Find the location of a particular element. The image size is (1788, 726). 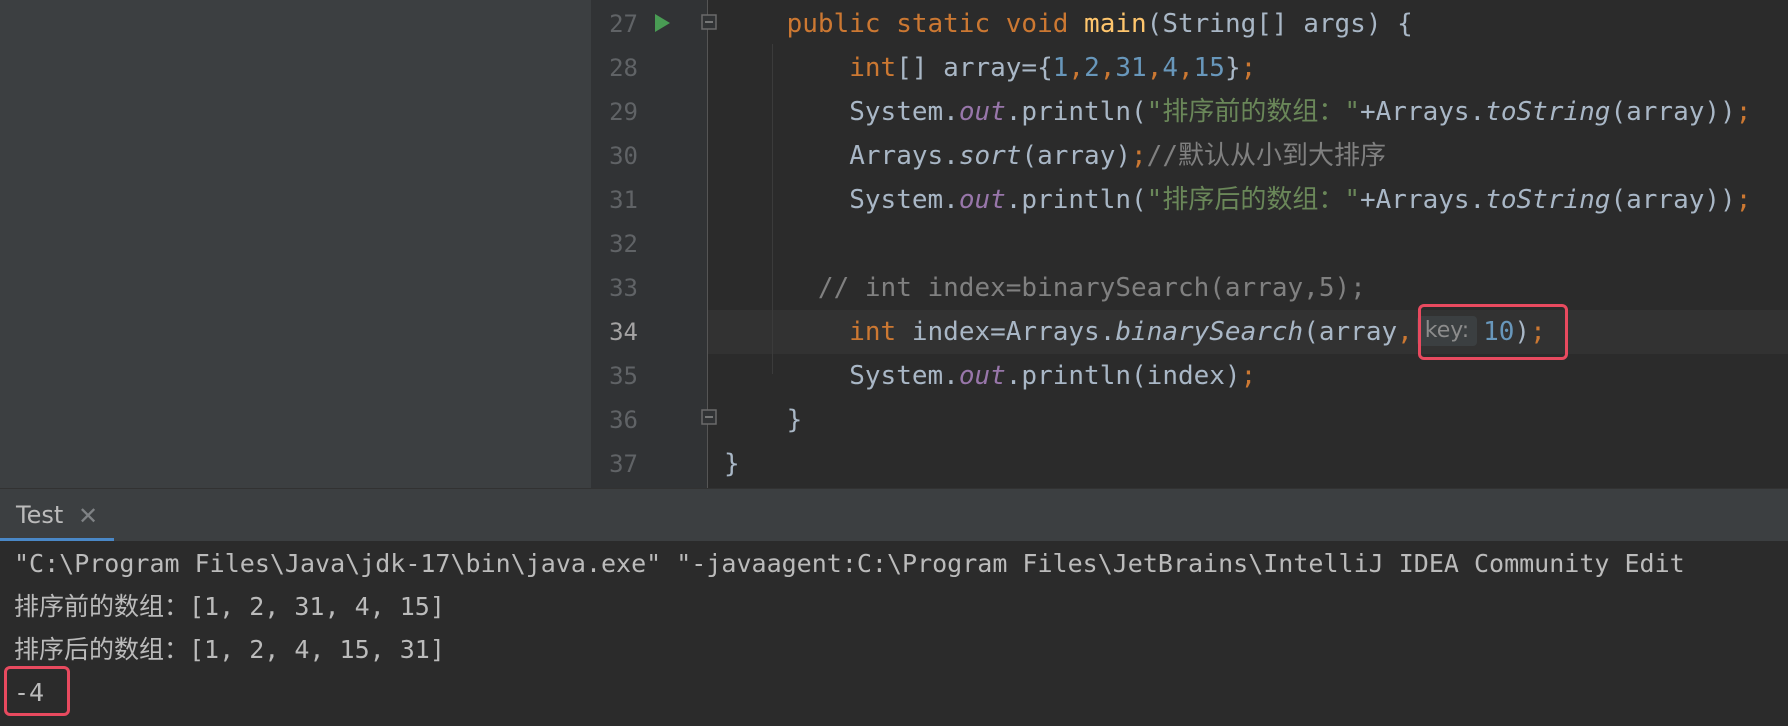

line-number: 30 is located at coordinates (623, 156).